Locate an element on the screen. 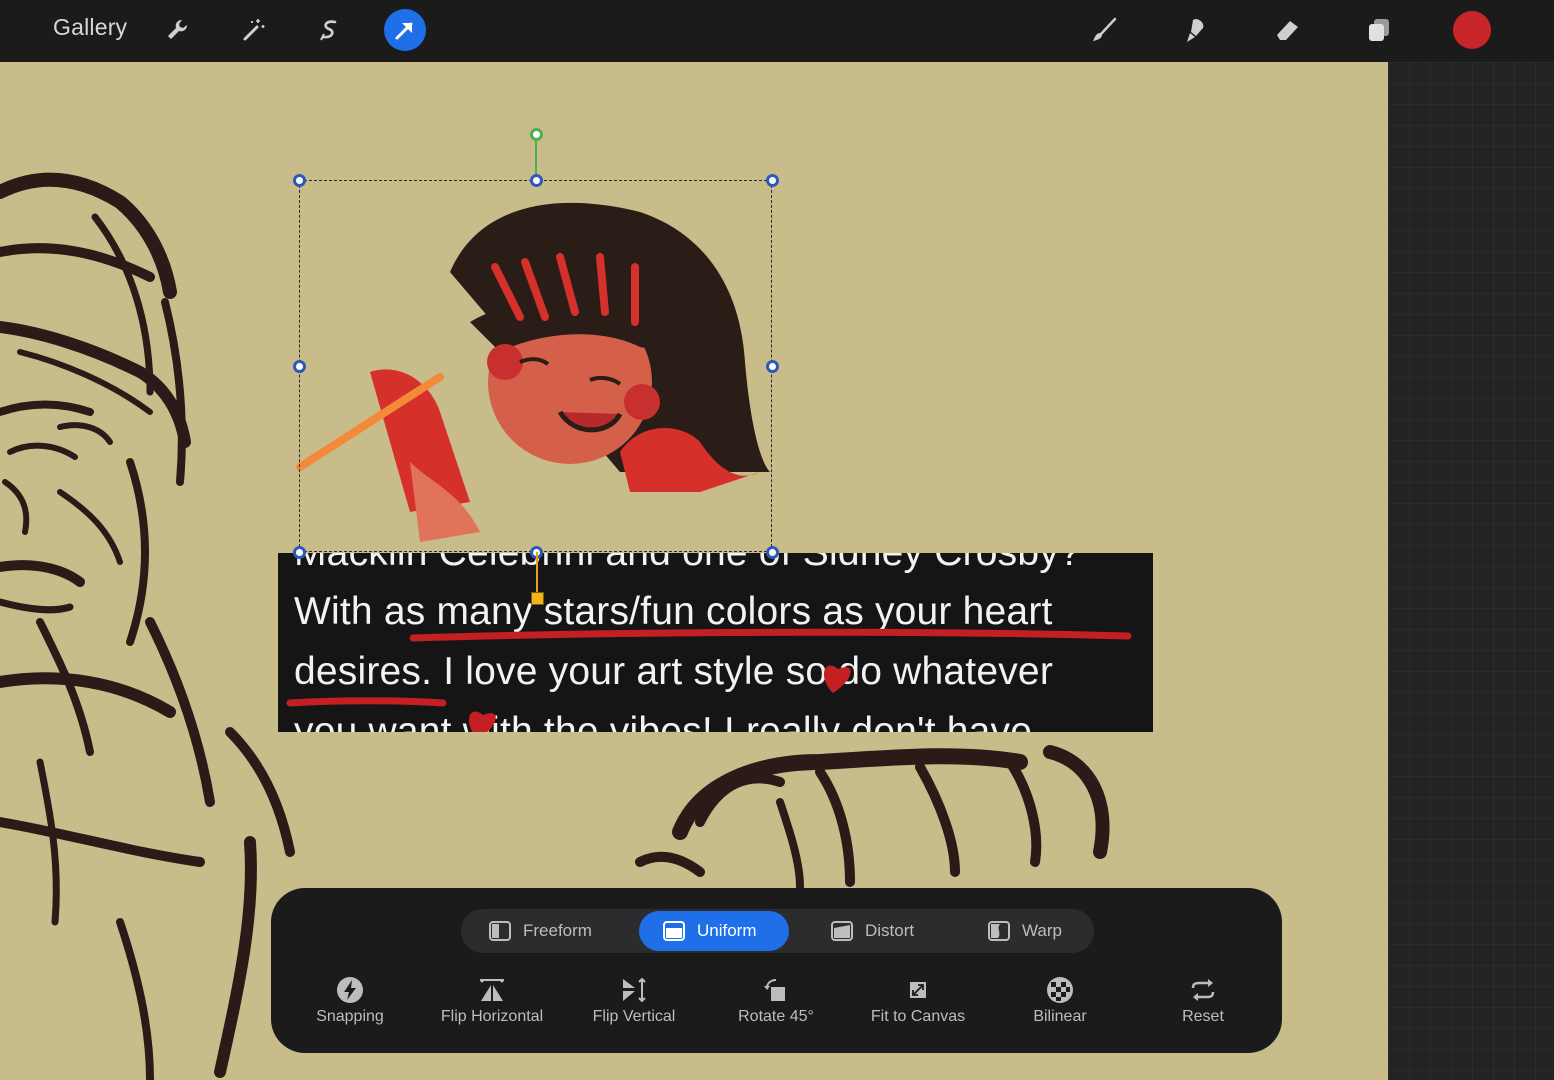 The image size is (1554, 1080). transform-mode-selector: Freeform Uniform Distort Warp is located at coordinates (777, 931).